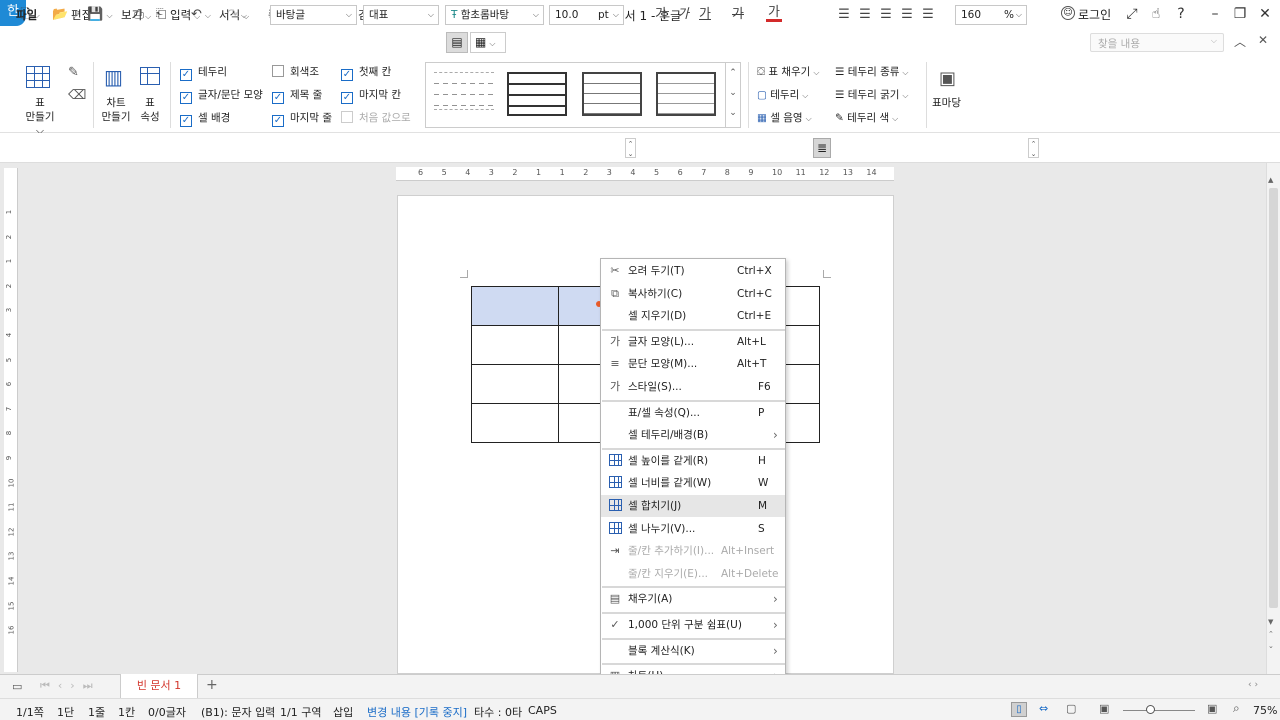  Describe the element at coordinates (150, 76) in the screenshot. I see `table-props-icon` at that location.